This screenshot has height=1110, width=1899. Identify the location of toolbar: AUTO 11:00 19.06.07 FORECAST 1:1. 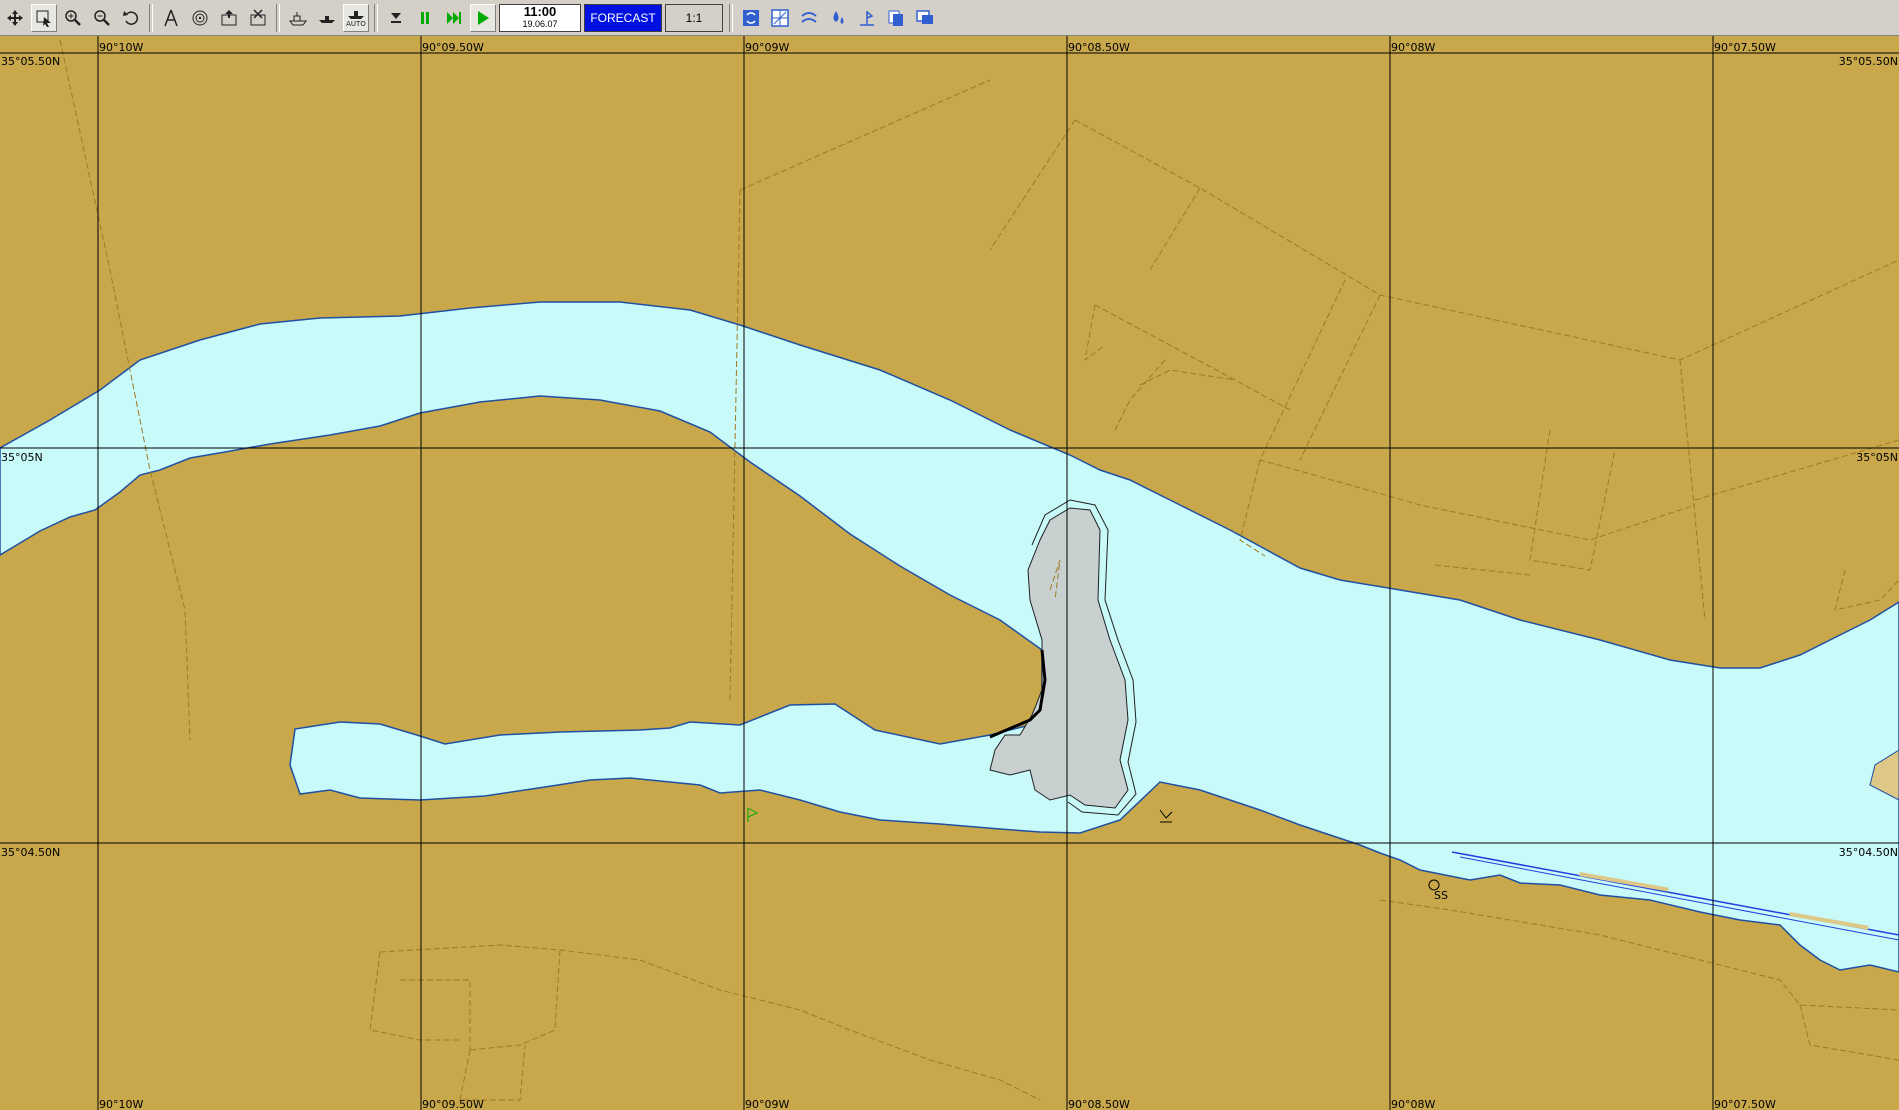
(949, 18).